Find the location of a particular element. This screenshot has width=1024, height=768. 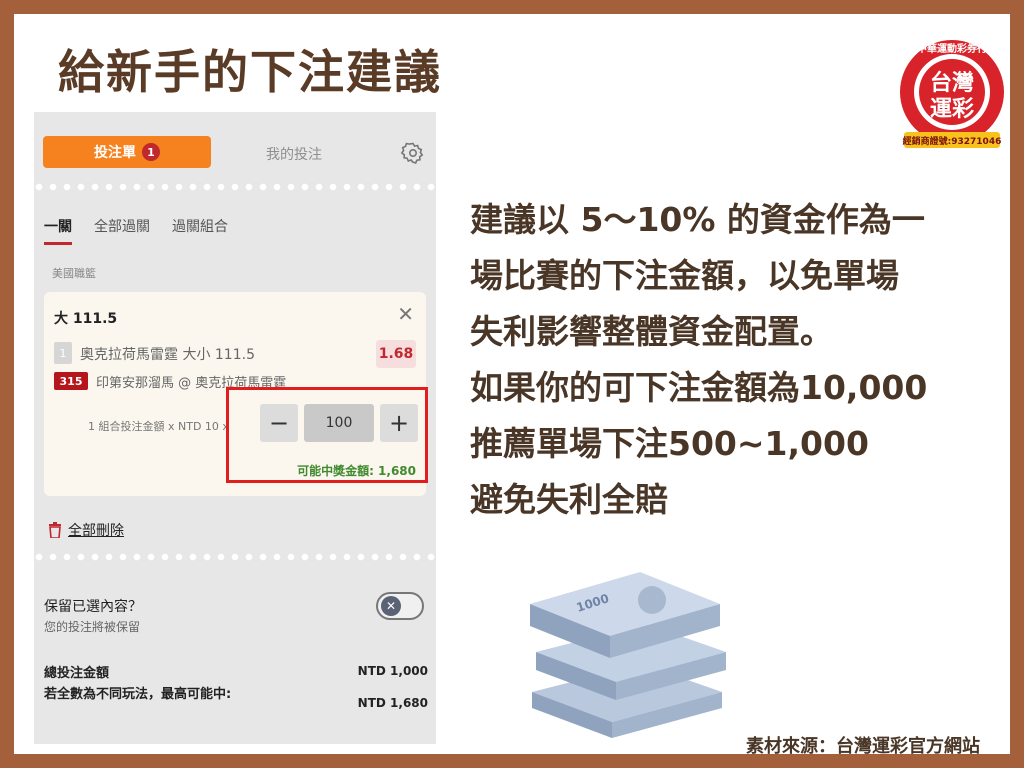

advice-line: 失利影響整體資金配置。 is located at coordinates (651, 331).